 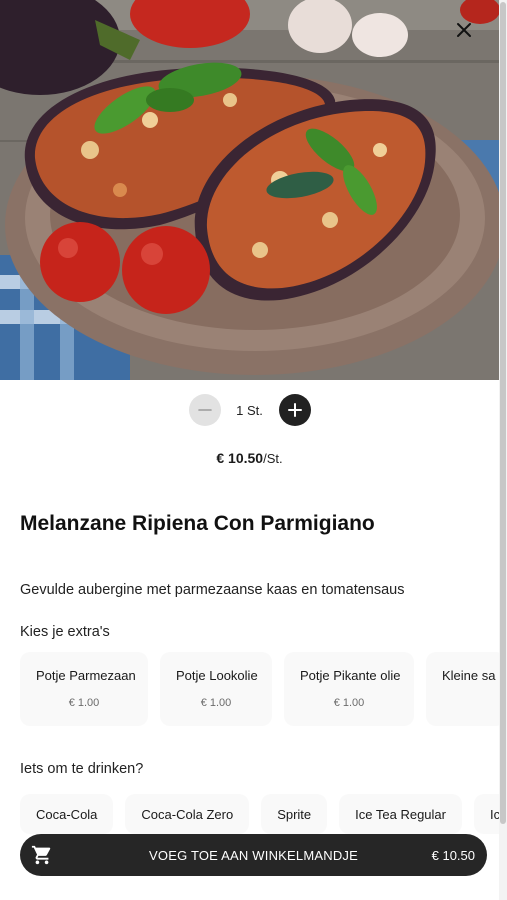 I want to click on drink-option-card: Ice Tea Regular, so click(x=400, y=814).